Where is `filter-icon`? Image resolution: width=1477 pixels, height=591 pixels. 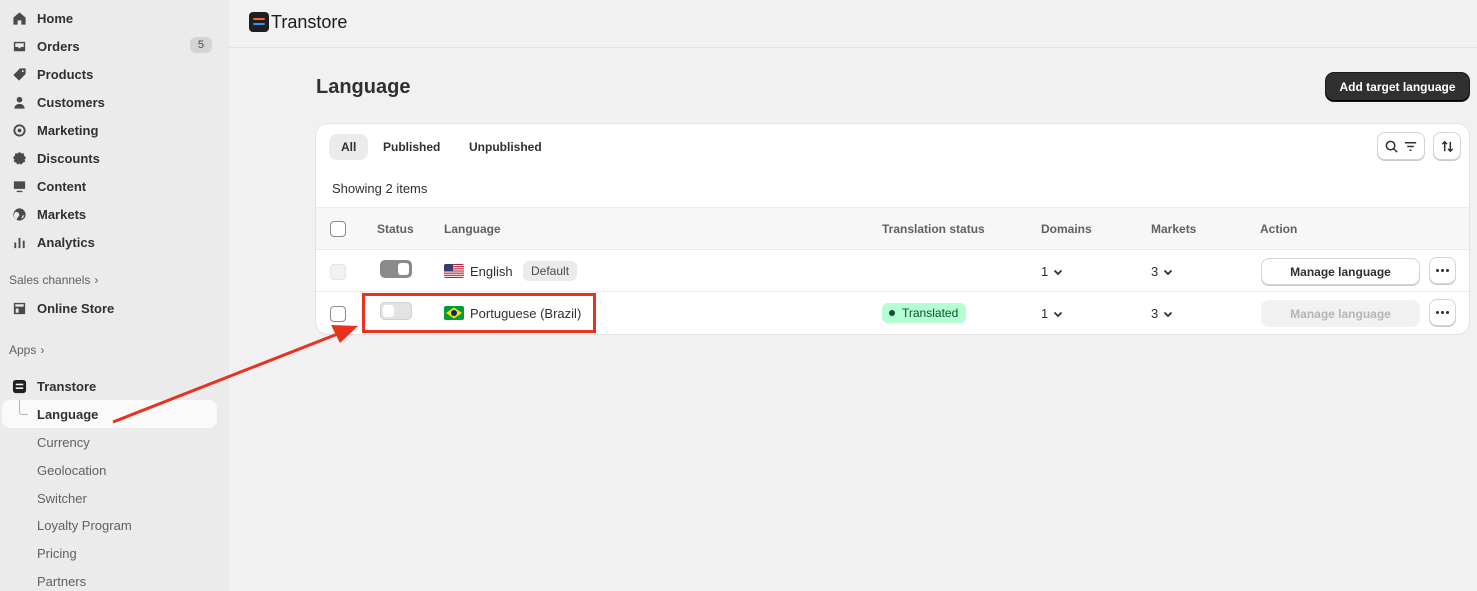 filter-icon is located at coordinates (1410, 146).